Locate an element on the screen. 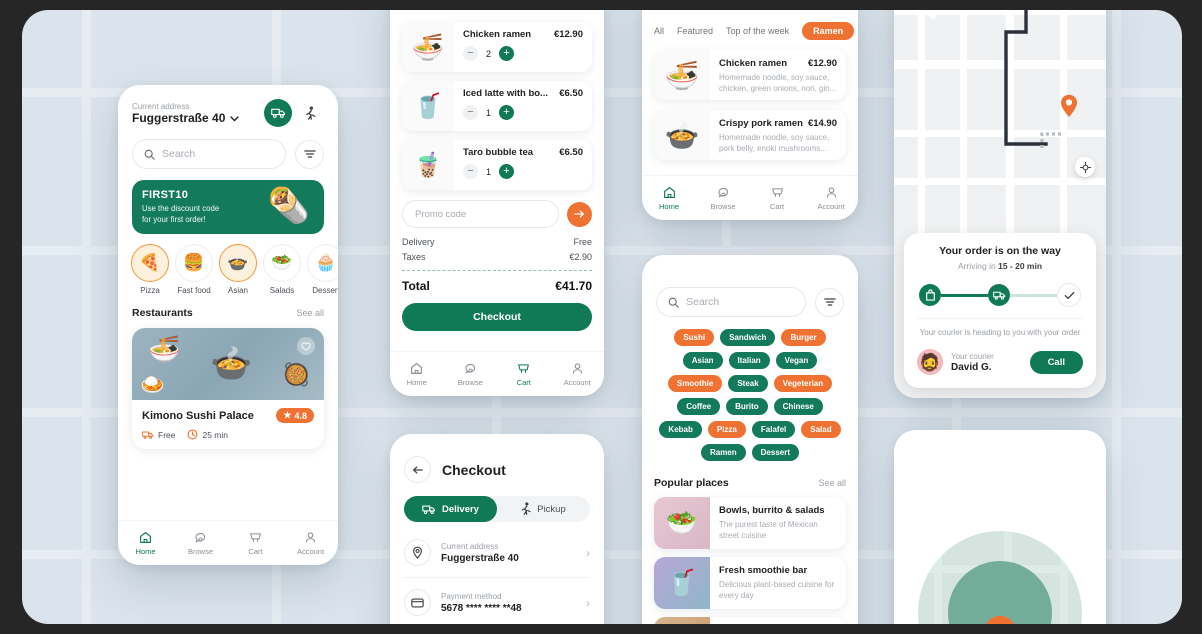 The height and width of the screenshot is (634, 1202). quantity-stepper: − 2 + is located at coordinates (523, 53).